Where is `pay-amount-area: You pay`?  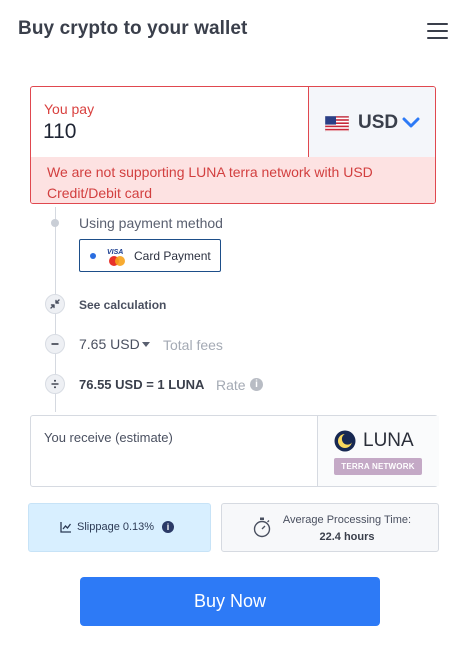
pay-amount-area: You pay is located at coordinates (169, 122).